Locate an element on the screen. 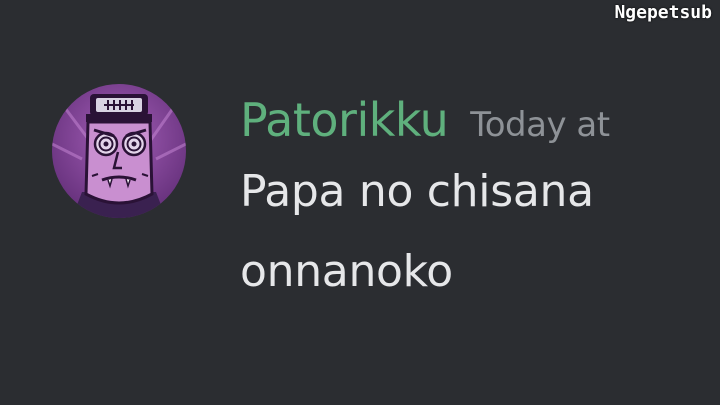  timestamp: Today at is located at coordinates (540, 125).